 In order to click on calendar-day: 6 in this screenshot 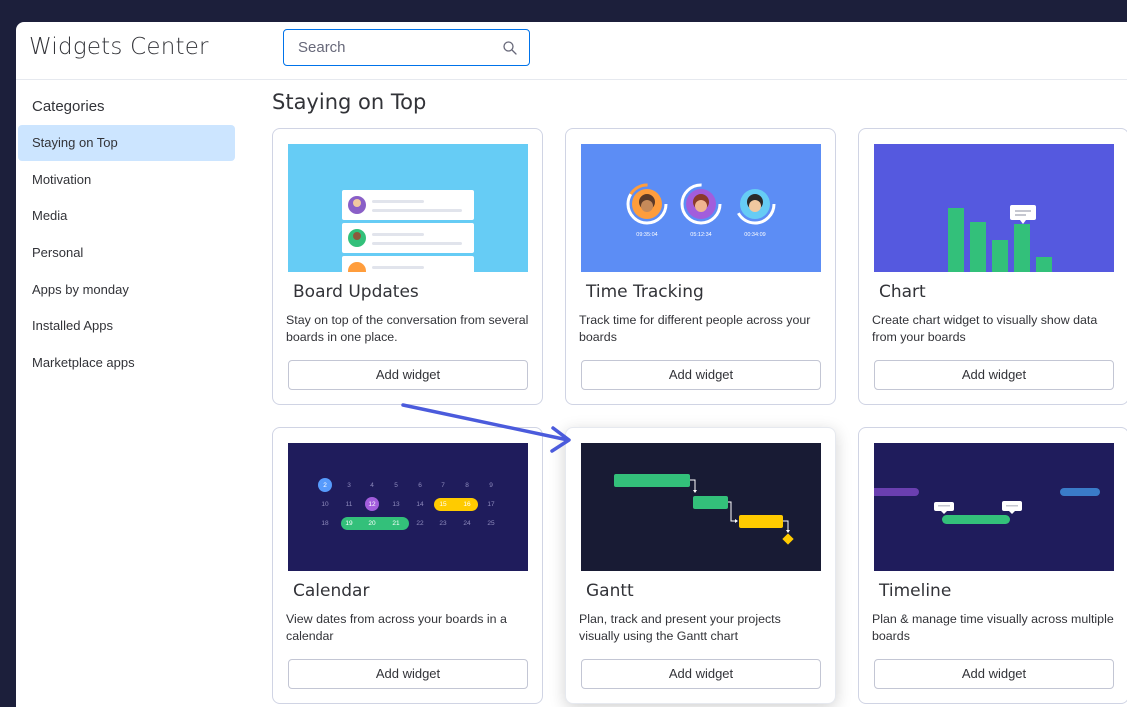, I will do `click(420, 485)`.